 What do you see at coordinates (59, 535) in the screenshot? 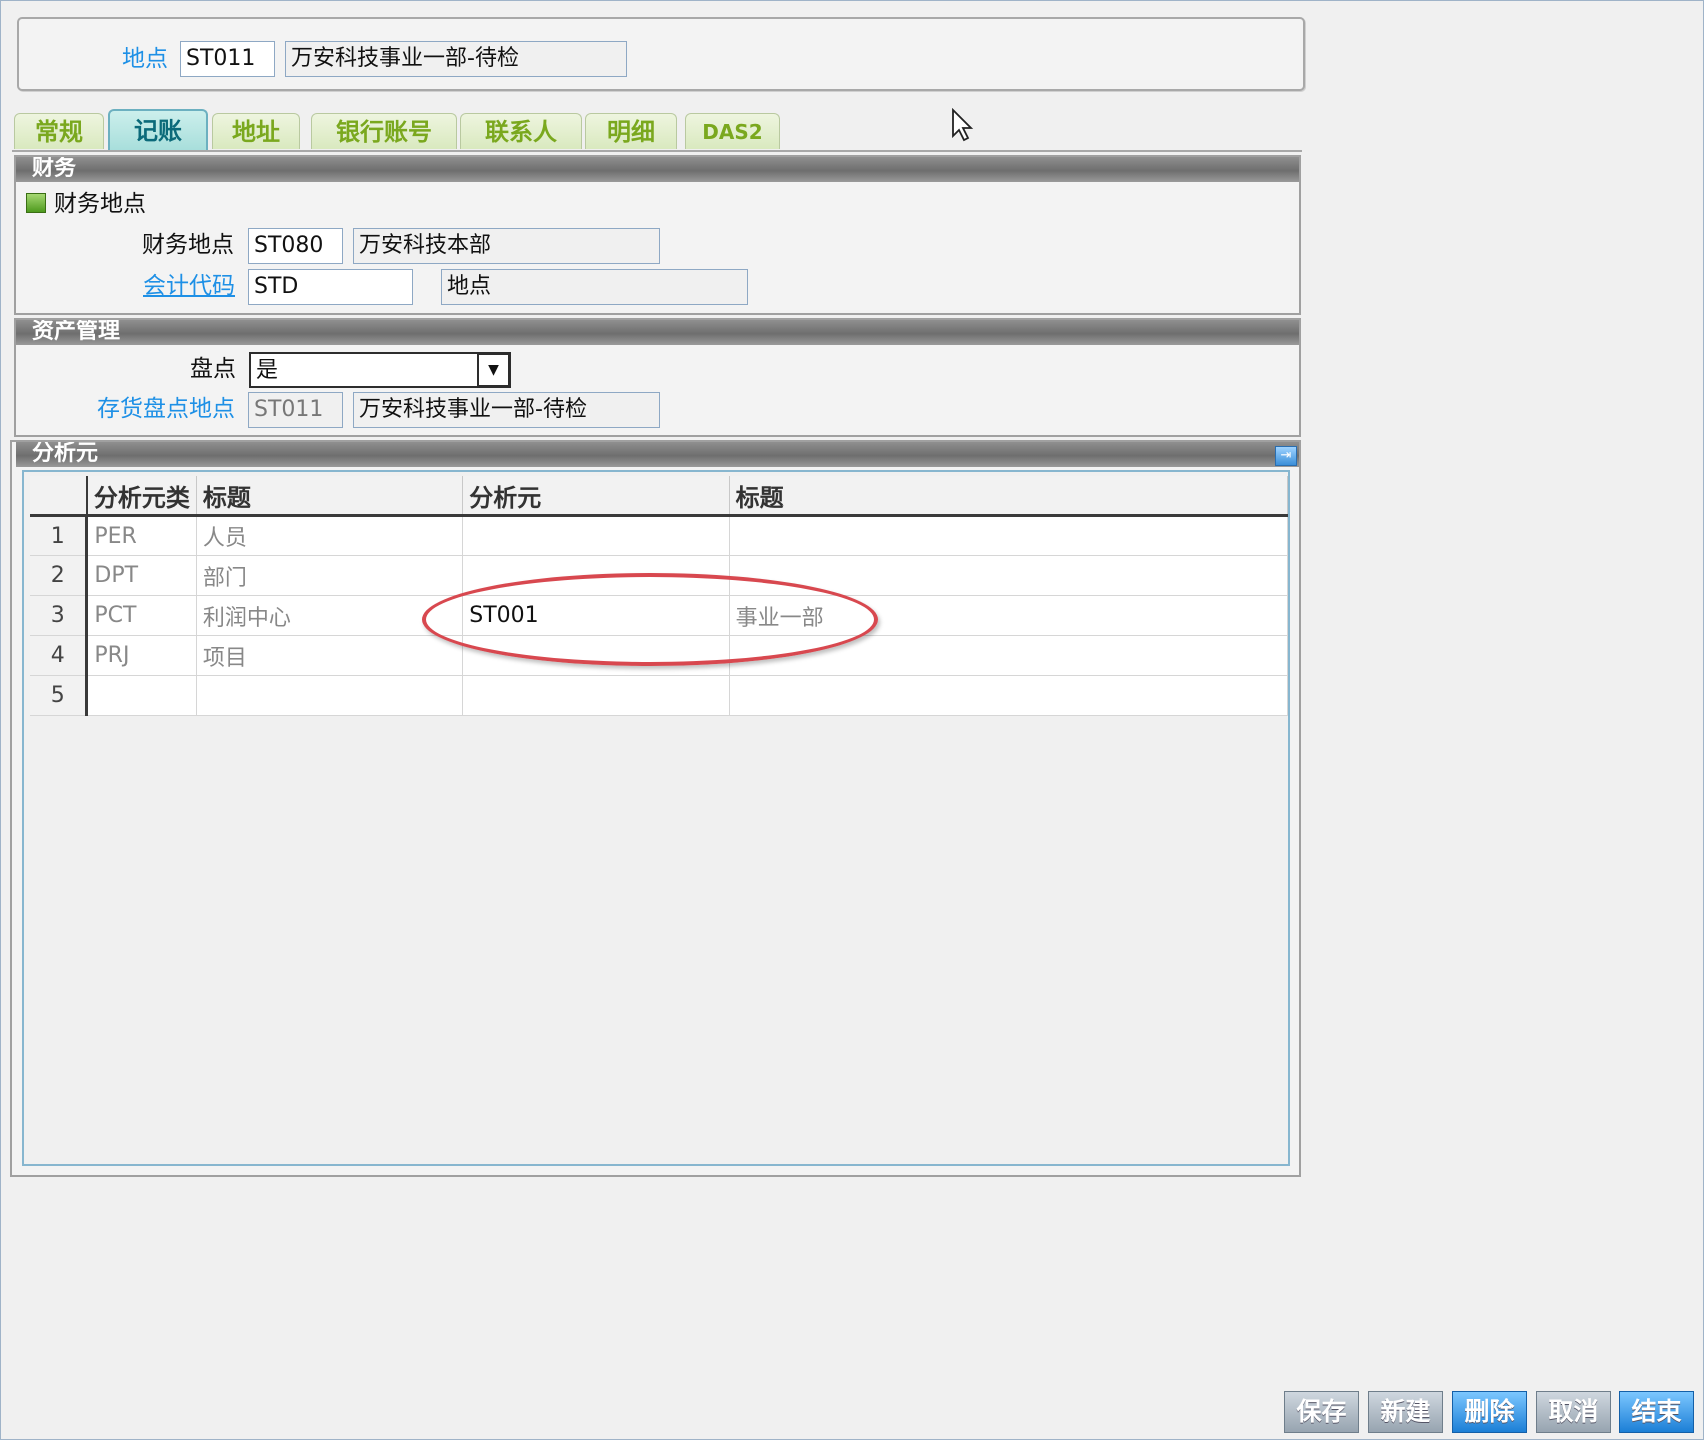
I see `row-number: 1` at bounding box center [59, 535].